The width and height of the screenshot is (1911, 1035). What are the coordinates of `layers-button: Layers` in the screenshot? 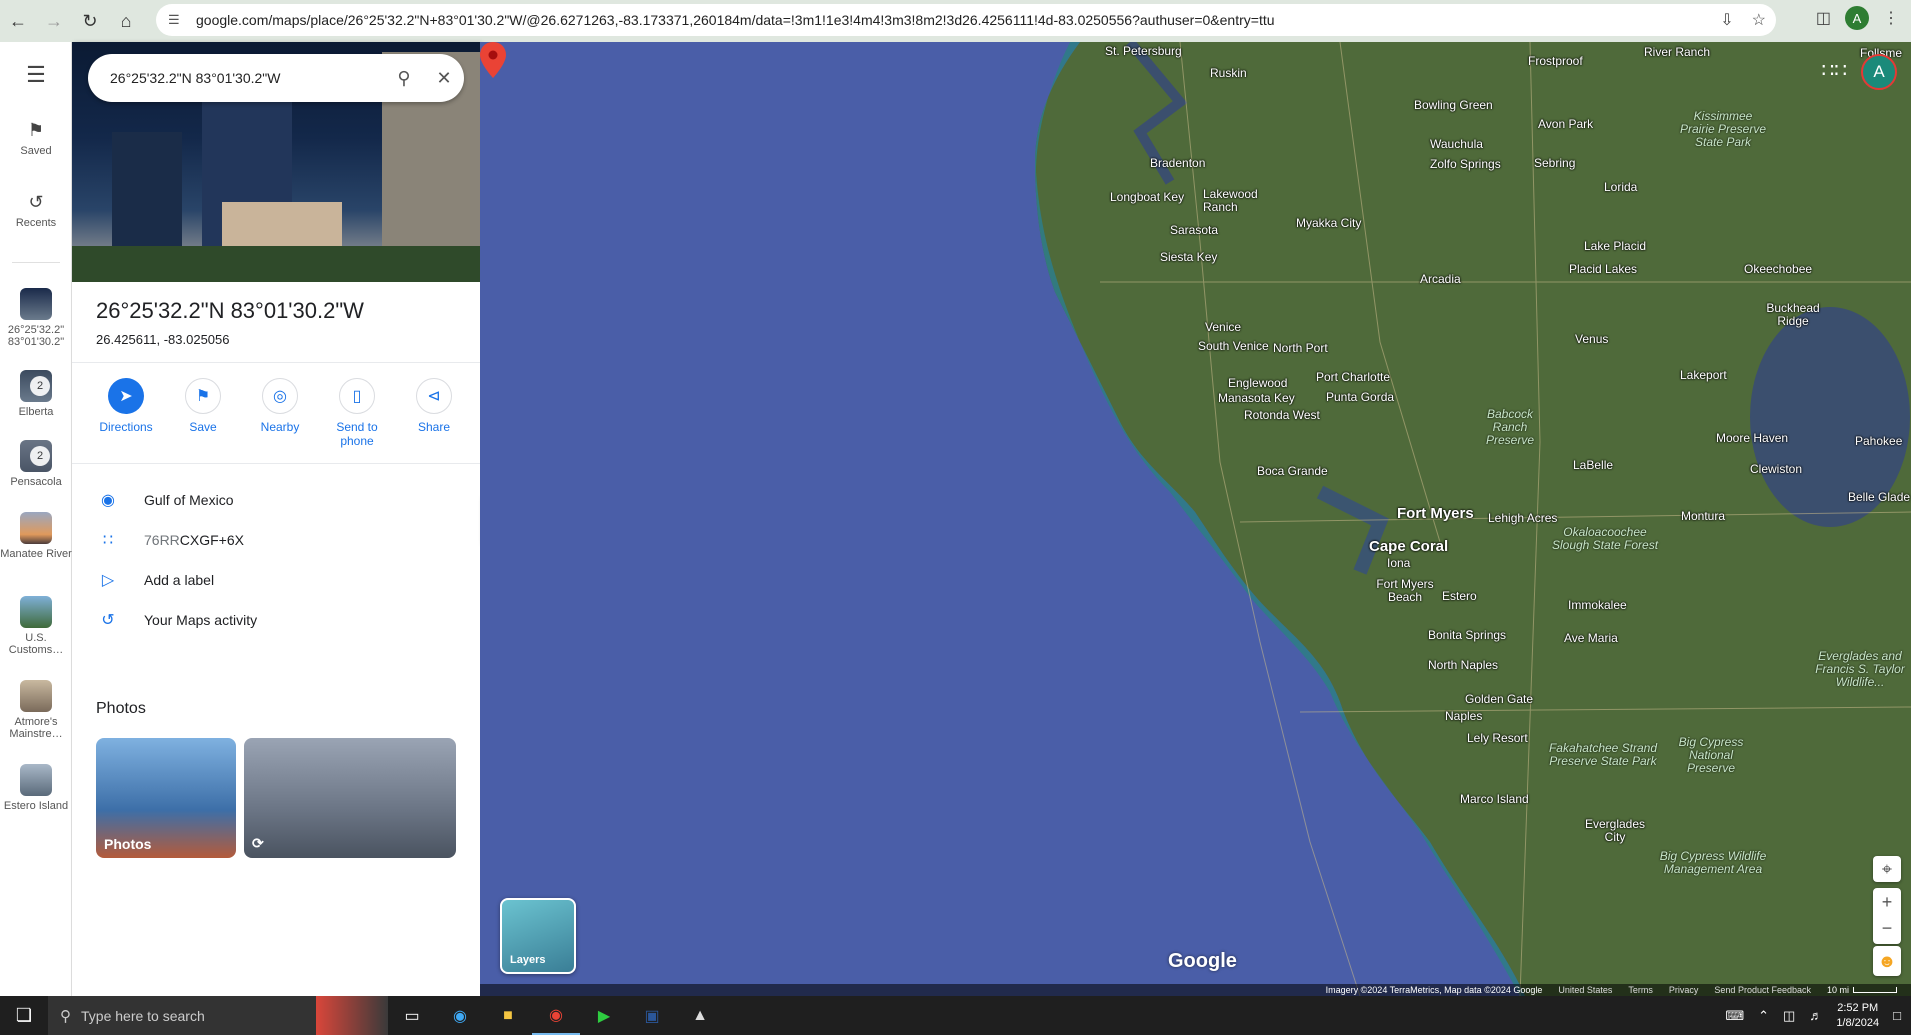 It's located at (538, 936).